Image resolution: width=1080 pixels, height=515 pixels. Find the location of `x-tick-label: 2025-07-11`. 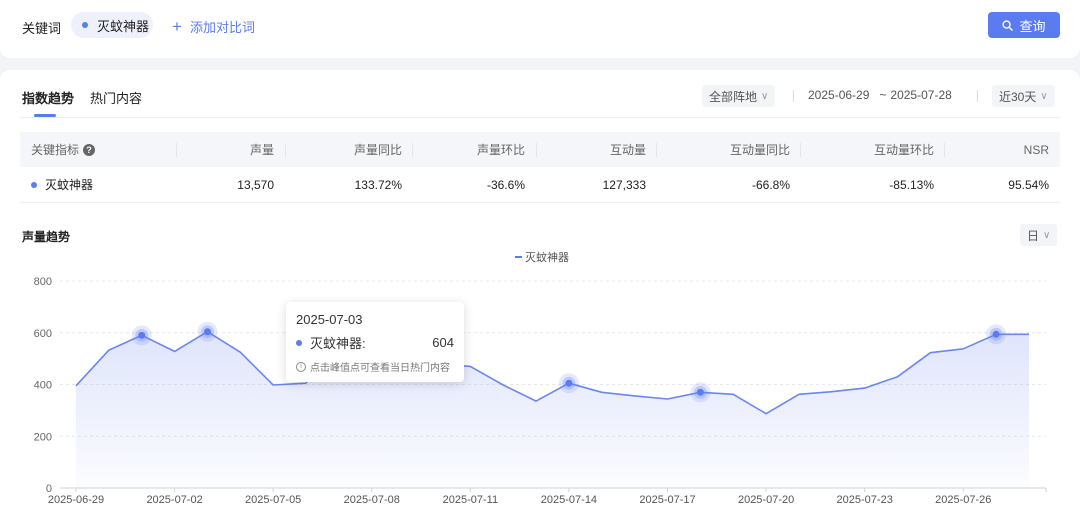

x-tick-label: 2025-07-11 is located at coordinates (470, 500).